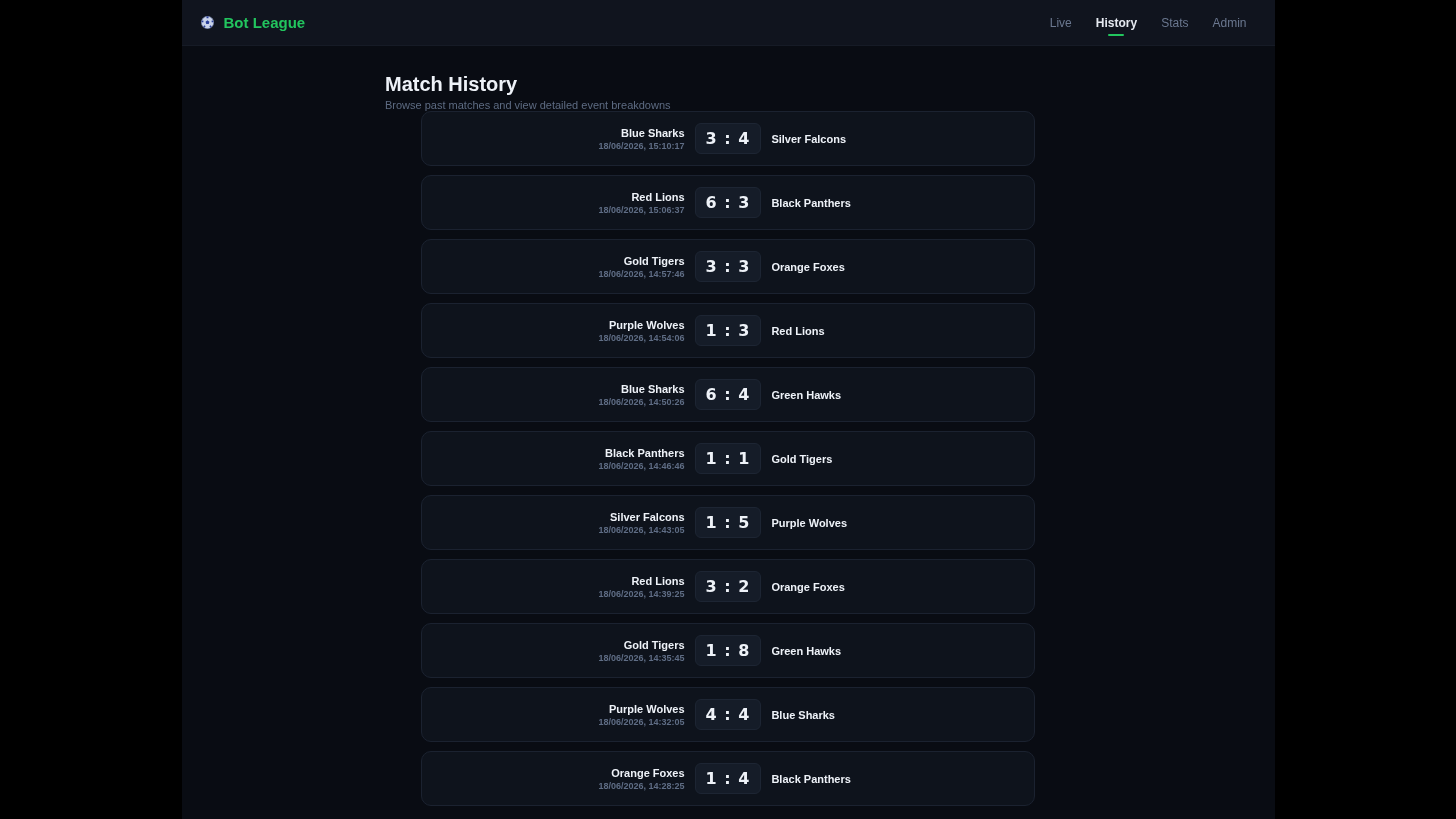 This screenshot has height=819, width=1456. I want to click on score-display: 1 : 3, so click(728, 330).